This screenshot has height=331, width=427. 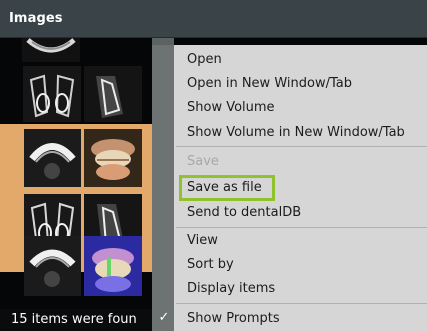 I want to click on menu-icon-gutter, so click(x=163, y=188).